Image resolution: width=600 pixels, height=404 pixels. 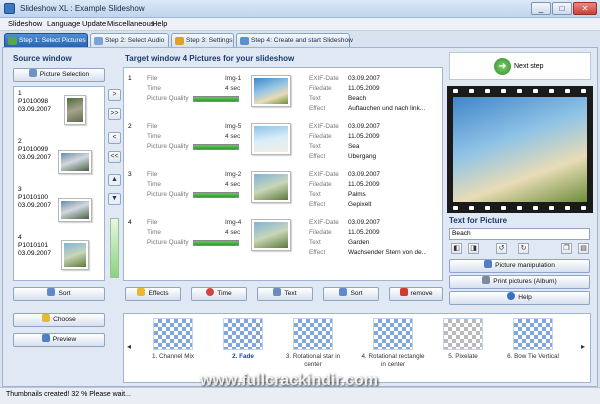 I want to click on menu-slideshow: Slideshow, so click(x=25, y=23).